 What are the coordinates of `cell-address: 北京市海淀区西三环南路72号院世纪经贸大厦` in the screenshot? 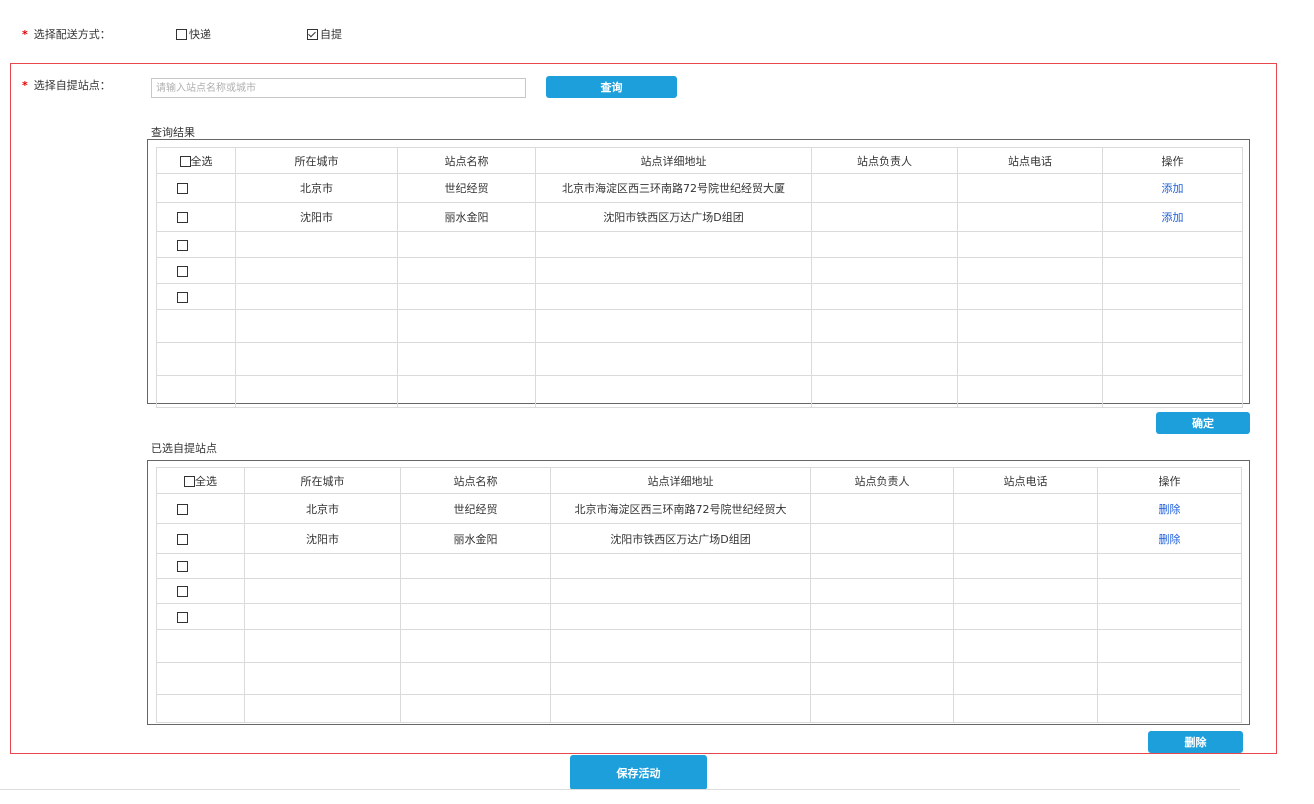 It's located at (673, 188).